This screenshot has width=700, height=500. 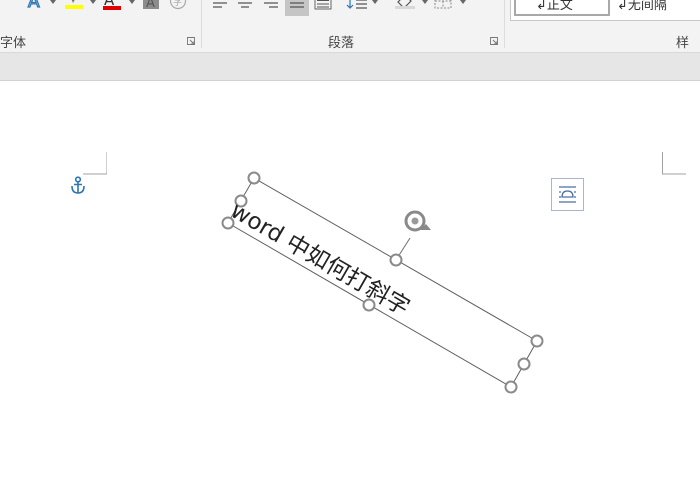 What do you see at coordinates (417, 221) in the screenshot?
I see `rotate-handle-icon` at bounding box center [417, 221].